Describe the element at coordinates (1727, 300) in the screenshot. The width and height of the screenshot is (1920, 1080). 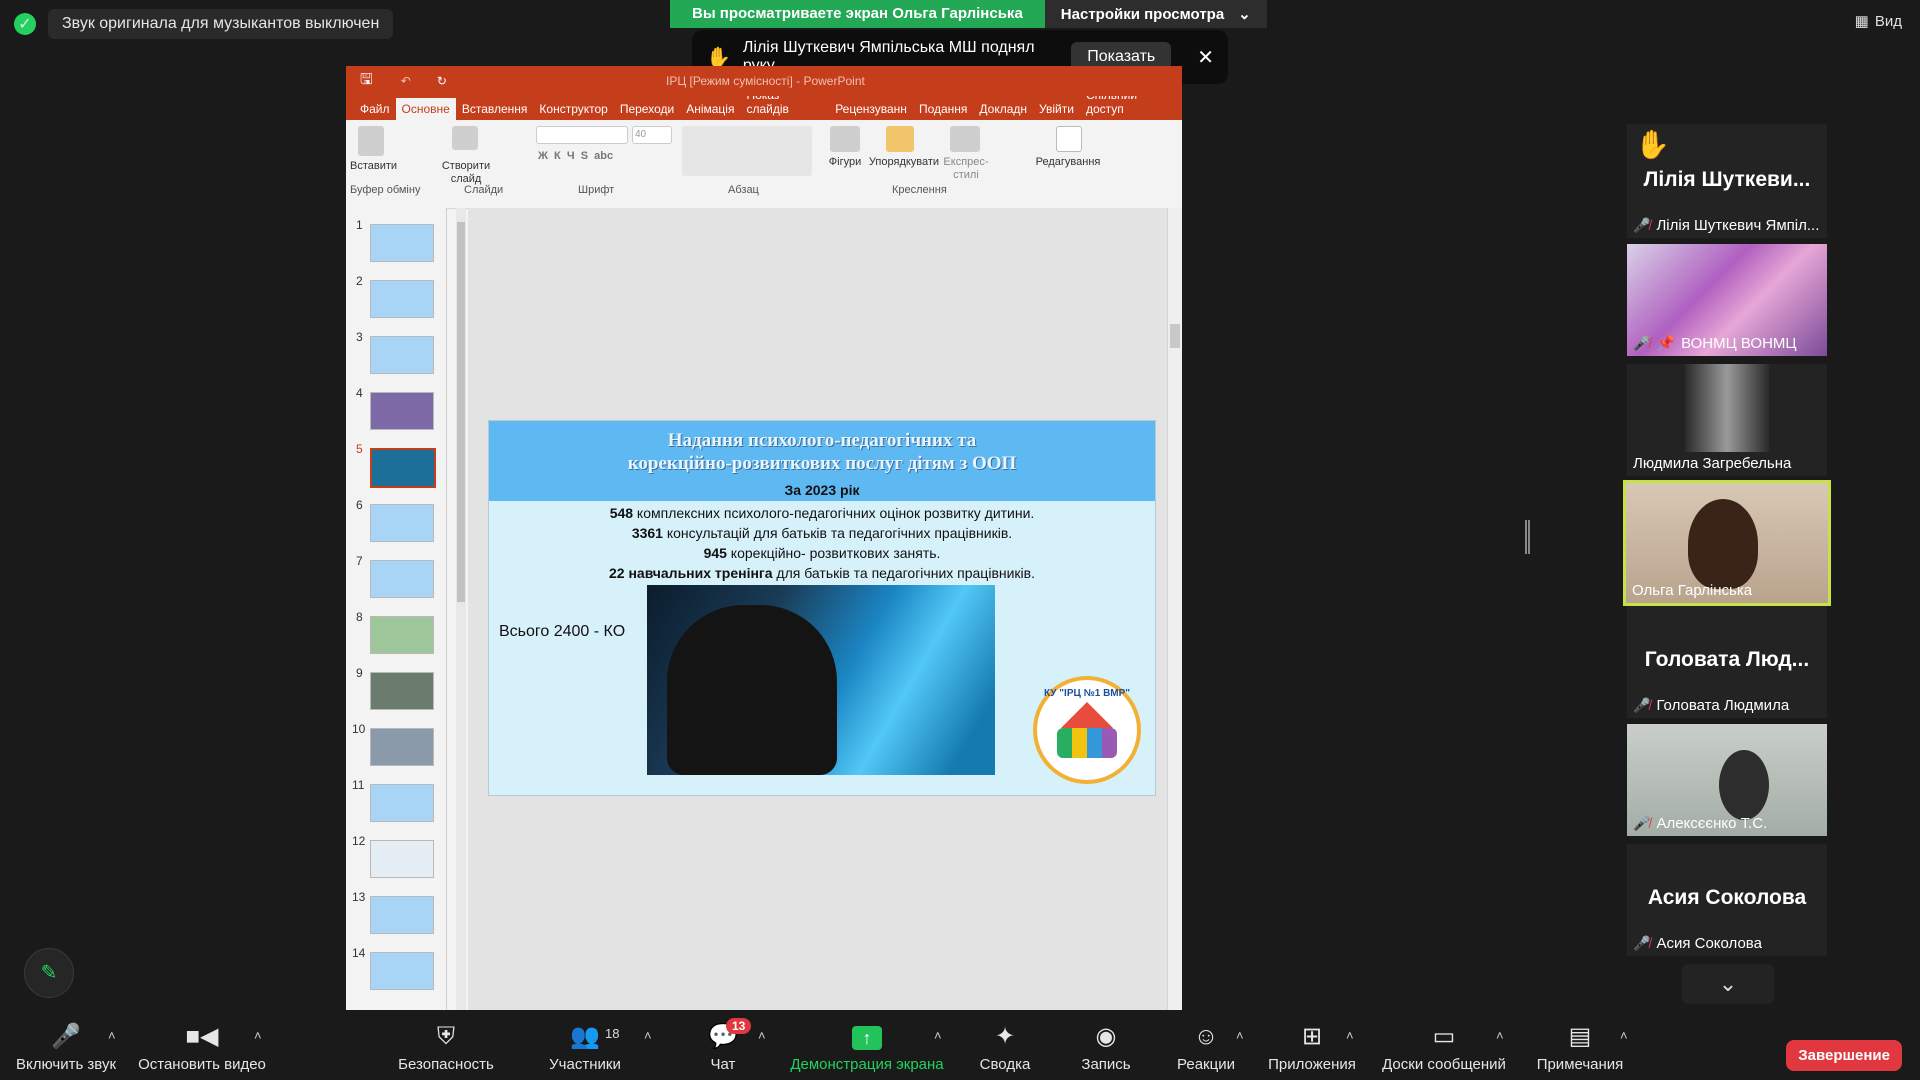
I see `participant-tile: 🎤̸ 📌 ВОНМЦ ВОНМЦ` at that location.